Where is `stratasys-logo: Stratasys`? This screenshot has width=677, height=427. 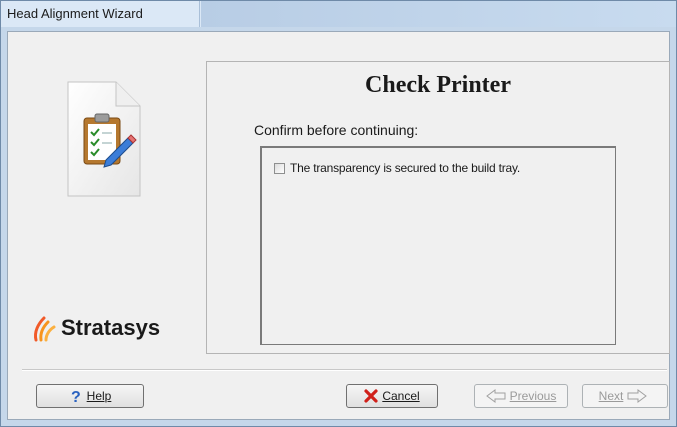 stratasys-logo: Stratasys is located at coordinates (96, 328).